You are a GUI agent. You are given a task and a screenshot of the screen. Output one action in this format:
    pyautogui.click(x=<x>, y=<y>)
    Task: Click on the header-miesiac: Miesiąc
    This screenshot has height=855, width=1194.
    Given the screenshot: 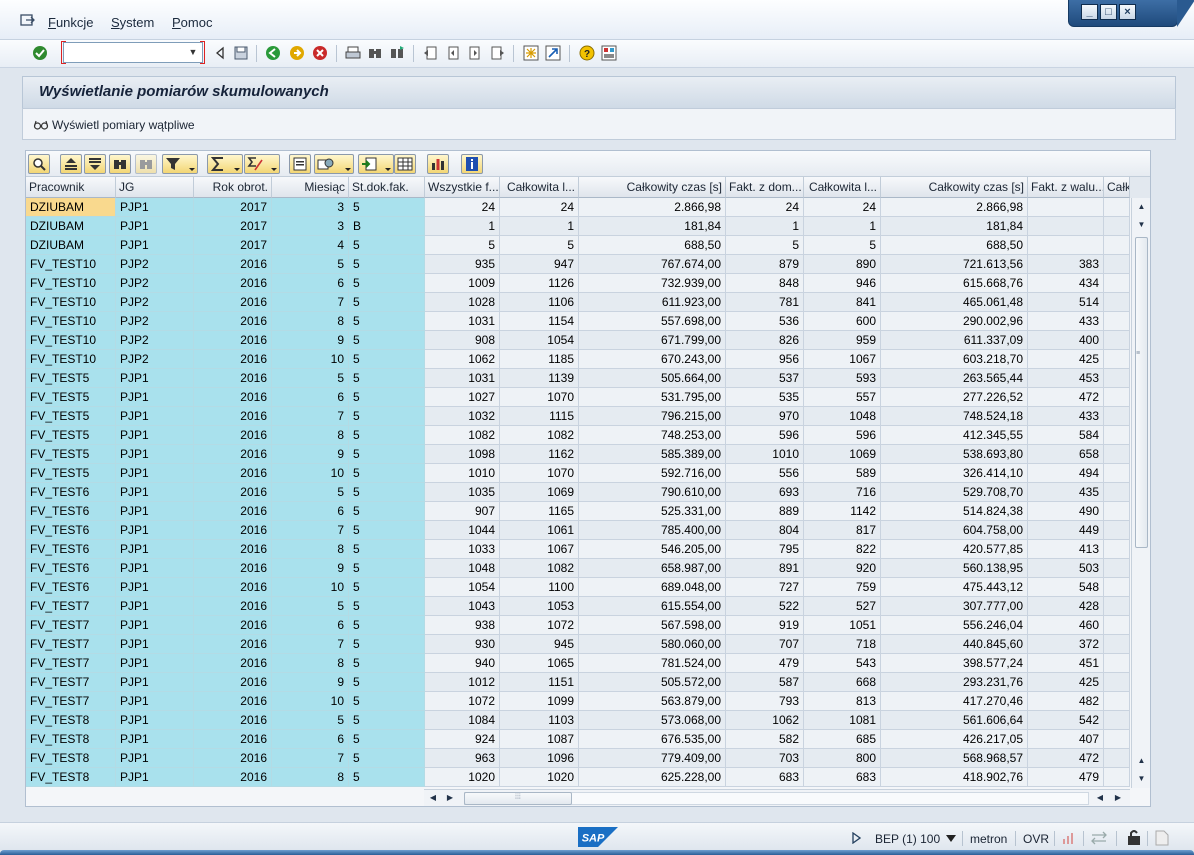 What is the action you would take?
    pyautogui.click(x=310, y=187)
    